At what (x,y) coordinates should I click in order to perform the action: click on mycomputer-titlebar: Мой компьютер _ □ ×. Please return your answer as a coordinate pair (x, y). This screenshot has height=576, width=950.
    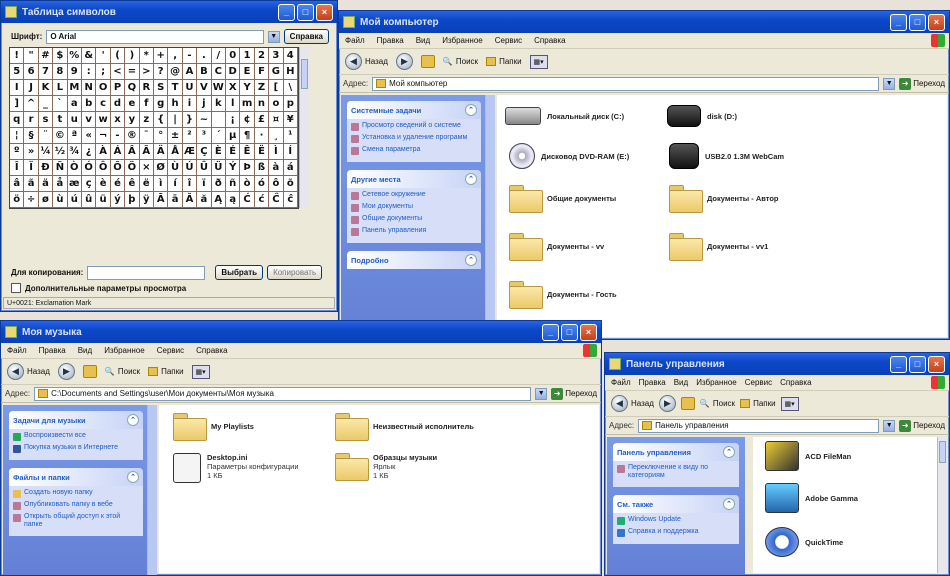
    Looking at the image, I should click on (644, 22).